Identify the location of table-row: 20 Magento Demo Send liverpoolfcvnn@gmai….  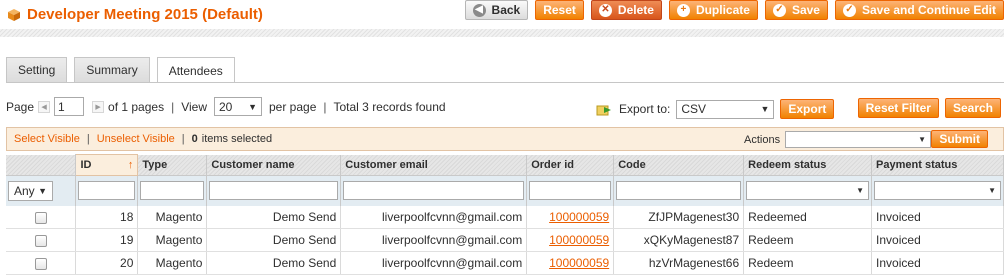
(505, 263).